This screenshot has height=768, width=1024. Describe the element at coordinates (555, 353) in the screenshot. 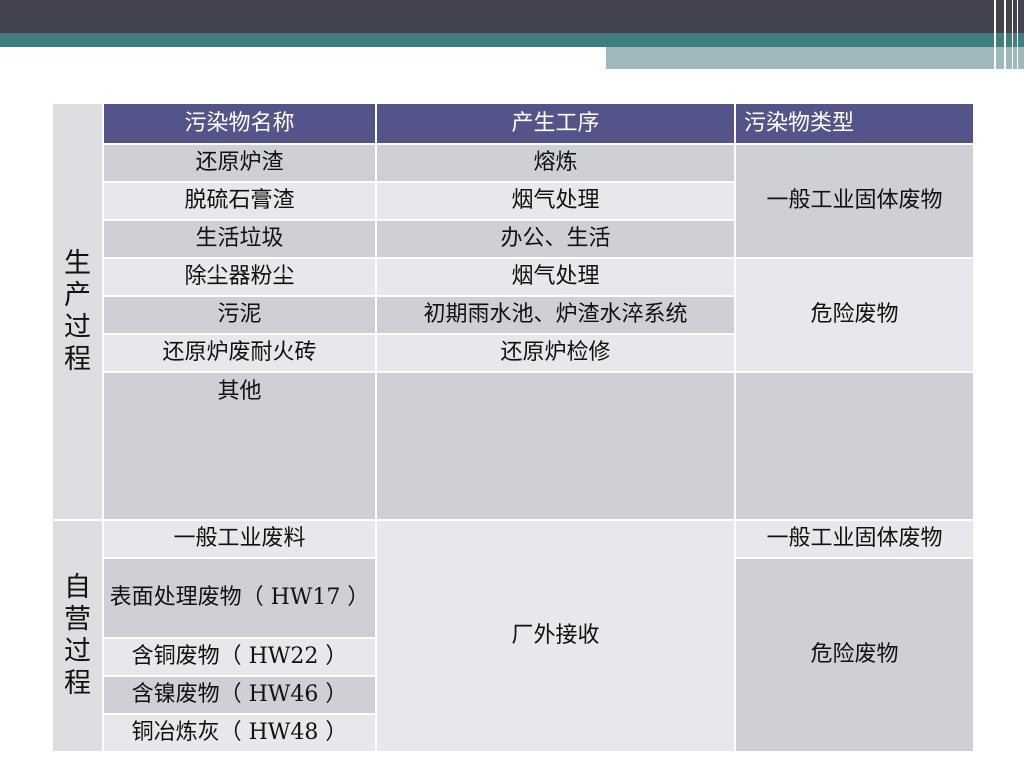

I see `cell-process: 还原炉检修` at that location.